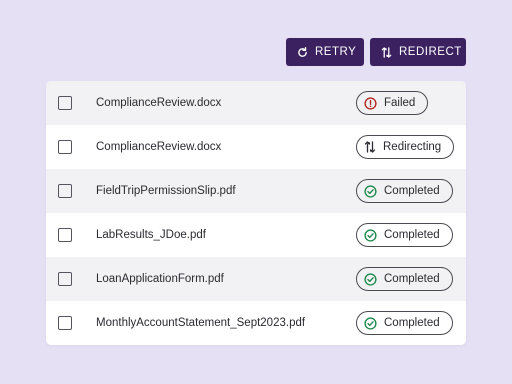 The width and height of the screenshot is (512, 384). I want to click on status-label: Redirecting, so click(412, 147).